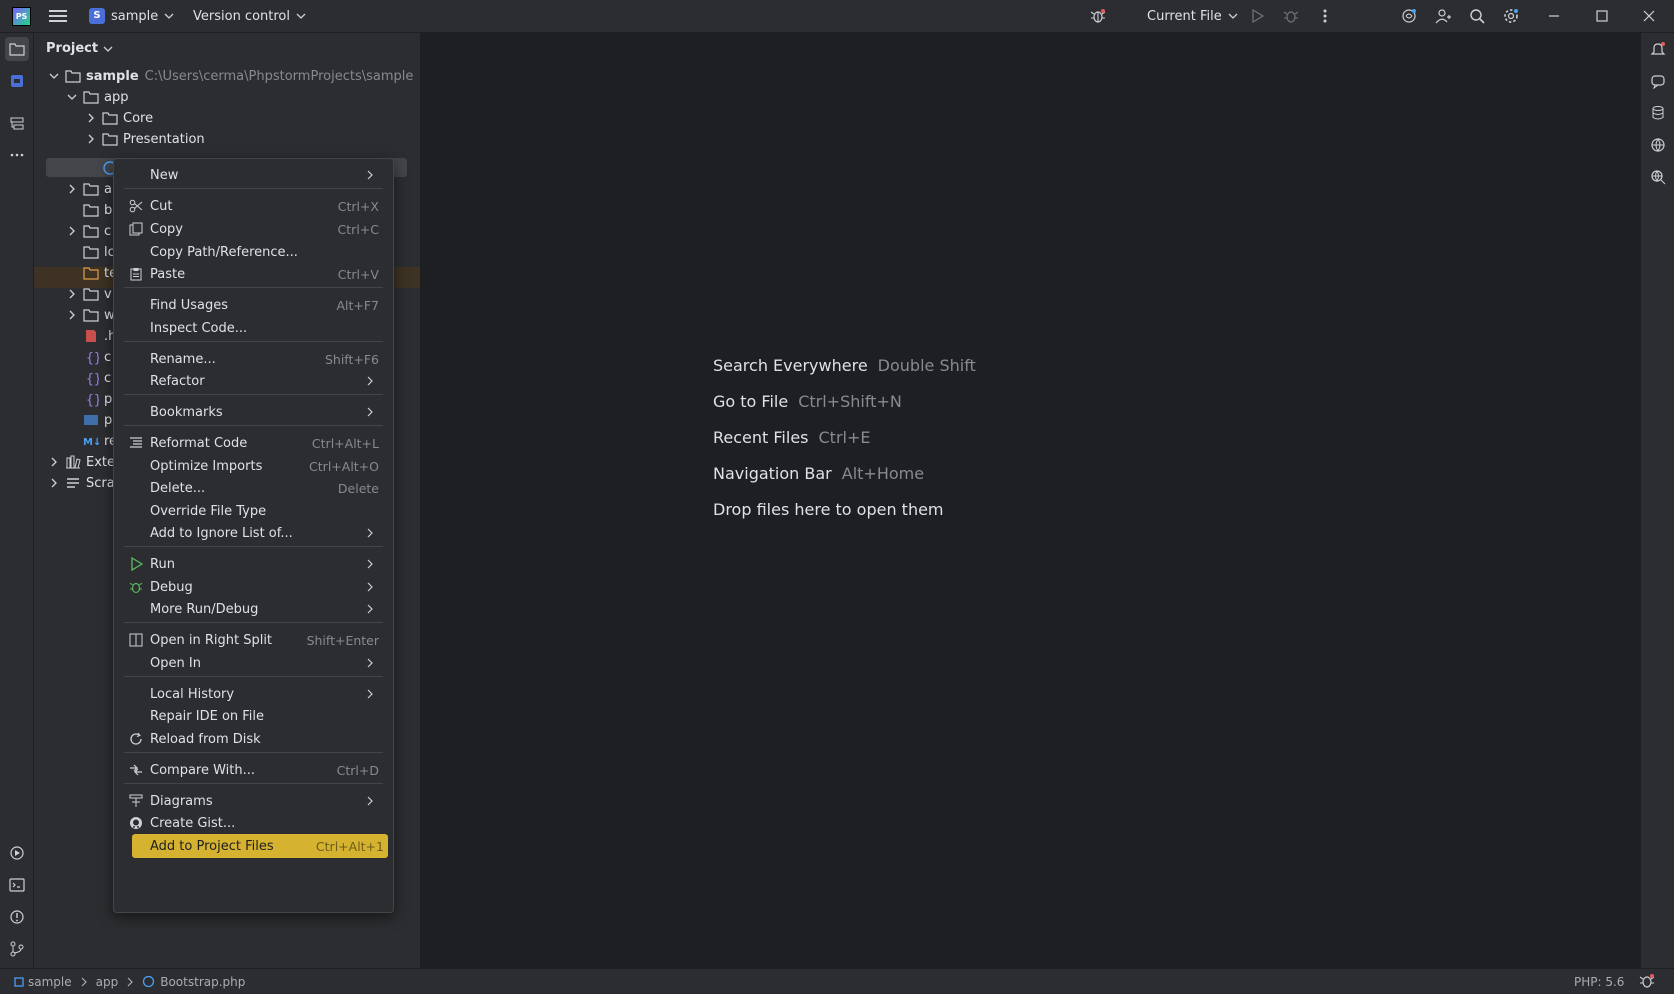  I want to click on settings-button, so click(1511, 16).